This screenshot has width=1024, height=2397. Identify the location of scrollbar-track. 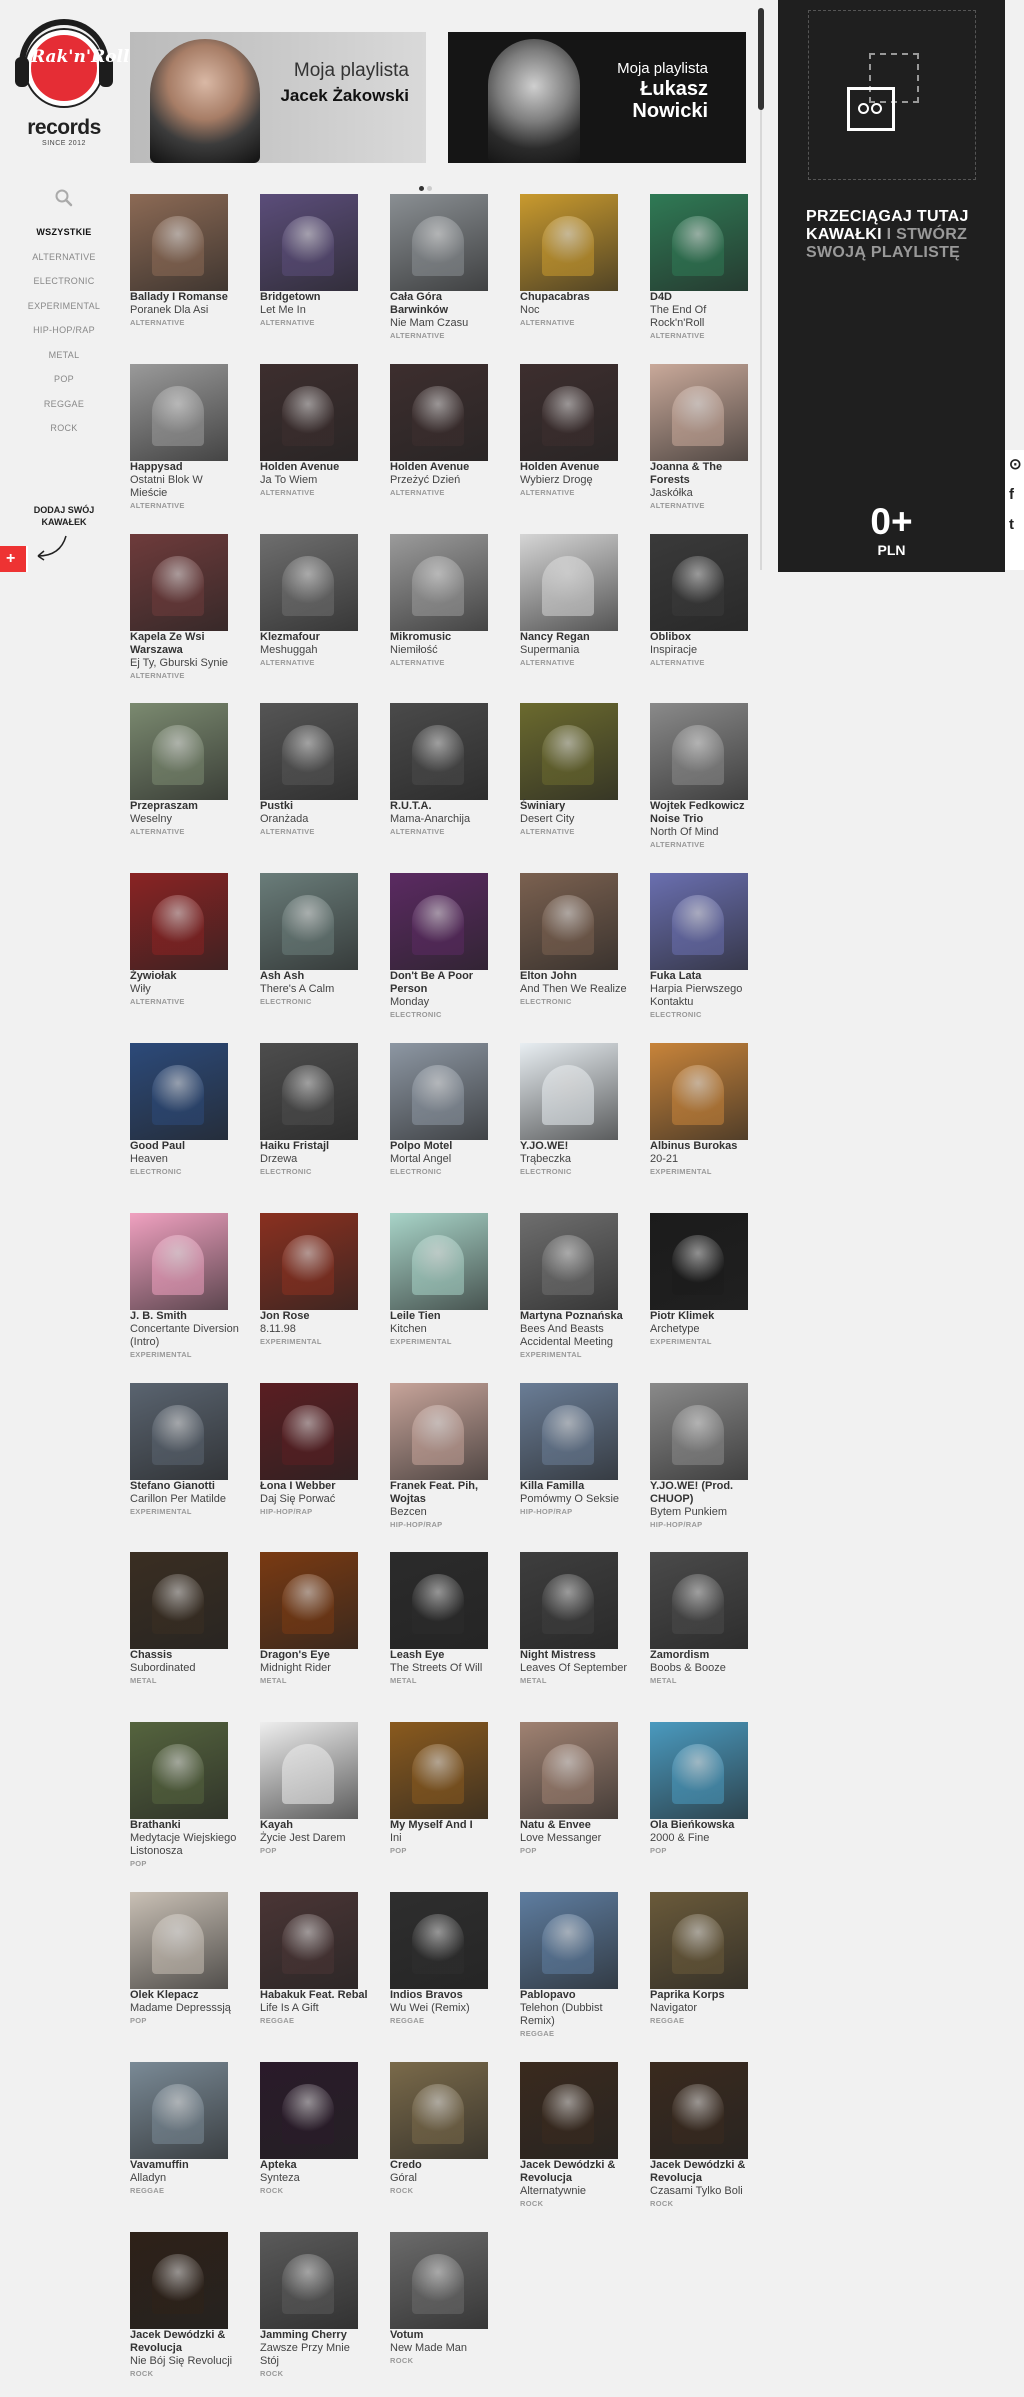
(761, 340).